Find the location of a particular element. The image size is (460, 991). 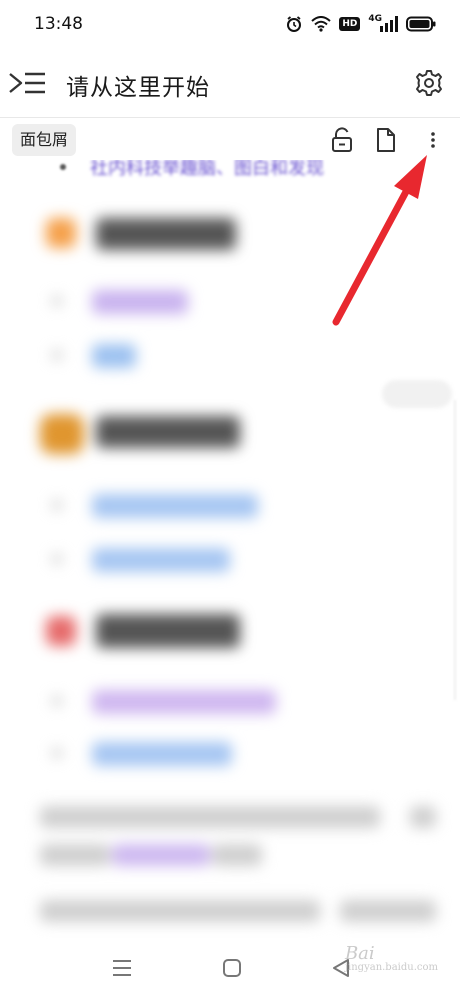

home-square-icon is located at coordinates (232, 968).